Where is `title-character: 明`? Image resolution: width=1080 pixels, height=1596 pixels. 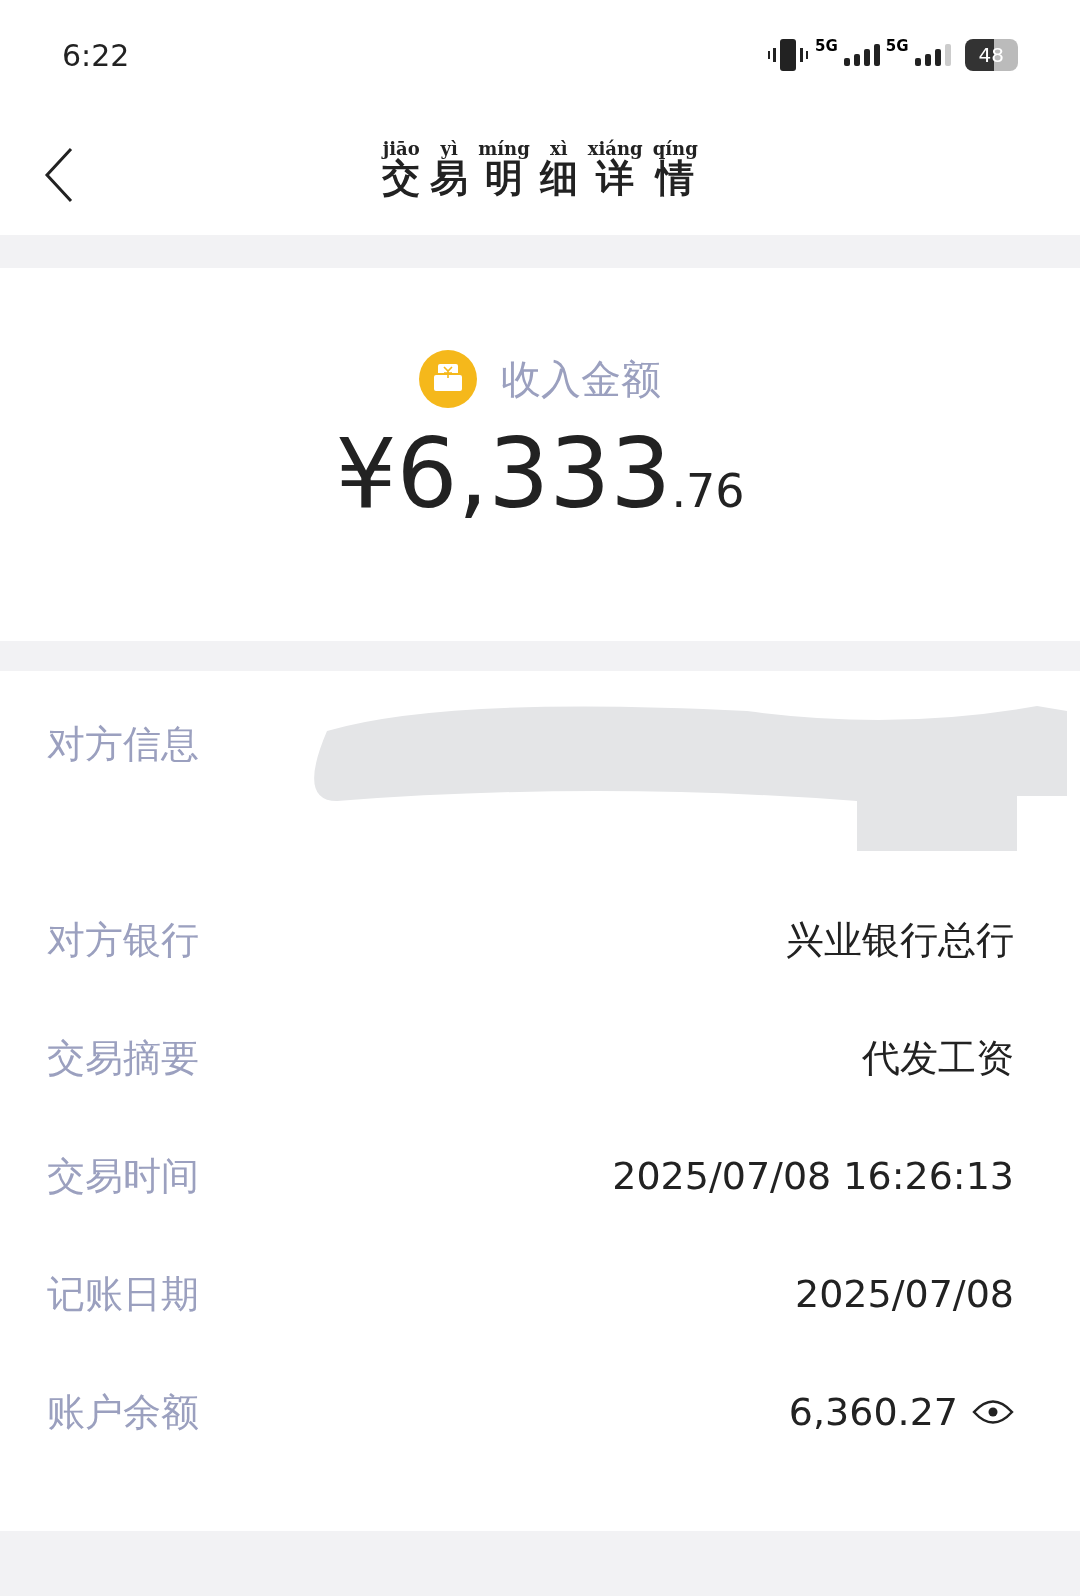
title-character: 明 is located at coordinates (504, 178).